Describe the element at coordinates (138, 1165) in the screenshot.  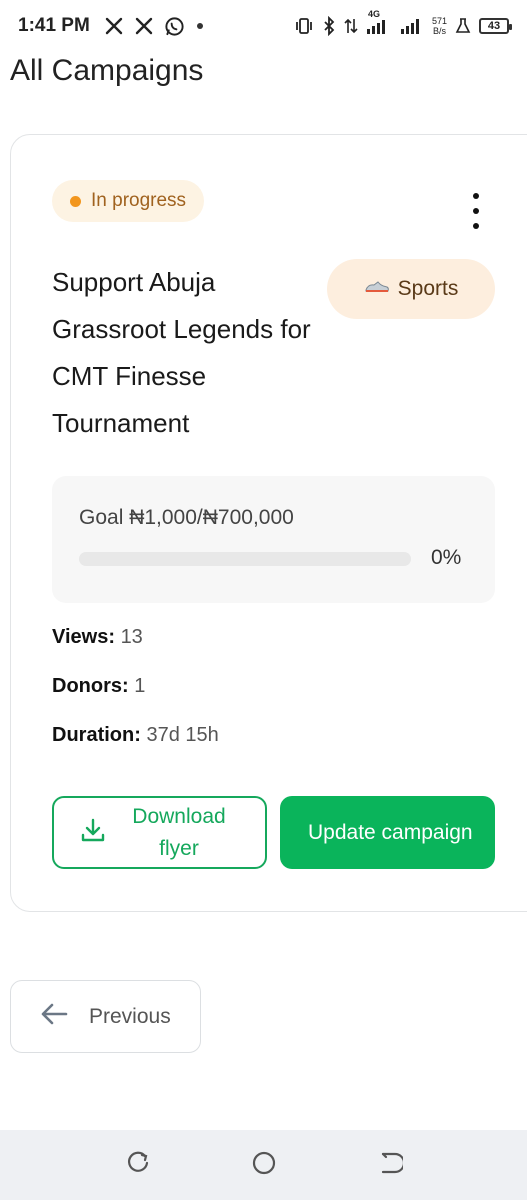
I see `recents-icon` at that location.